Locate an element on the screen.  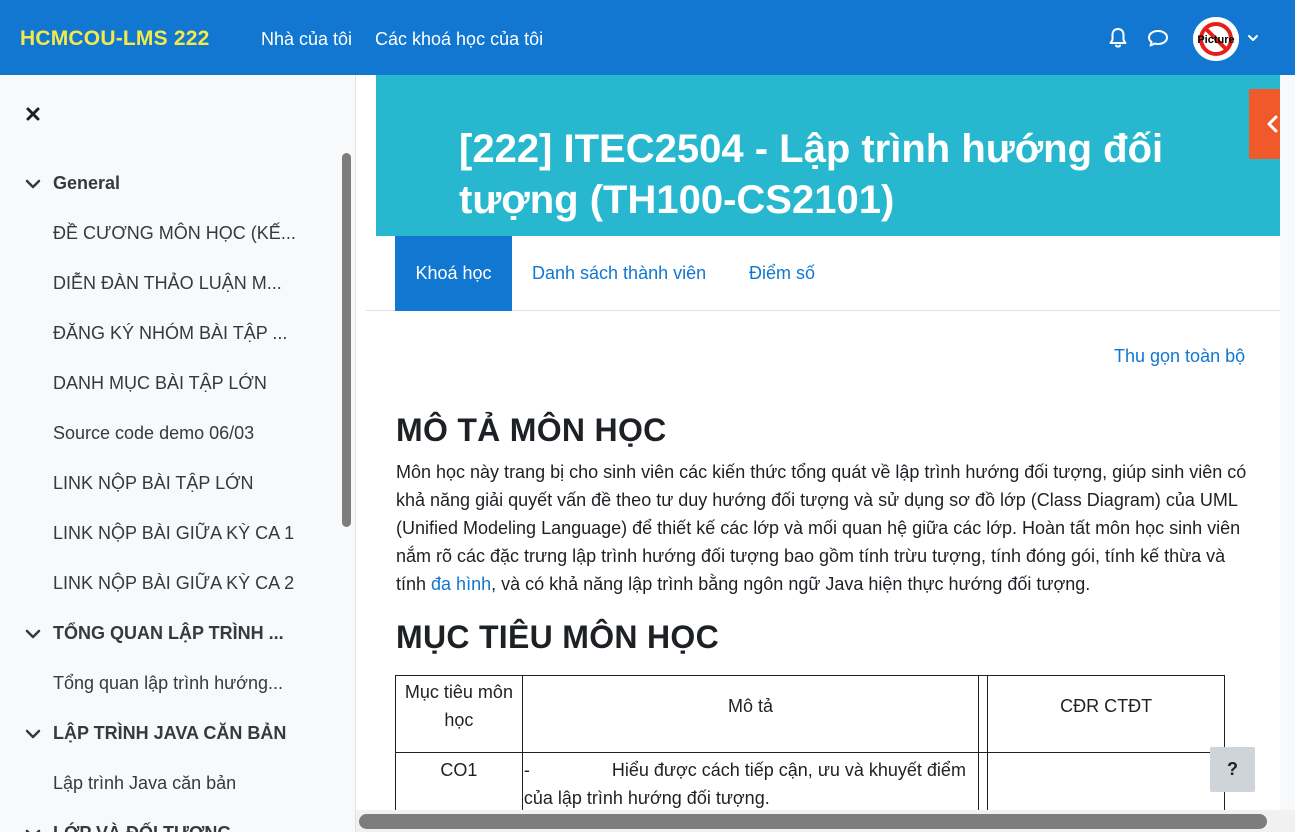
help-button: ? is located at coordinates (1232, 769).